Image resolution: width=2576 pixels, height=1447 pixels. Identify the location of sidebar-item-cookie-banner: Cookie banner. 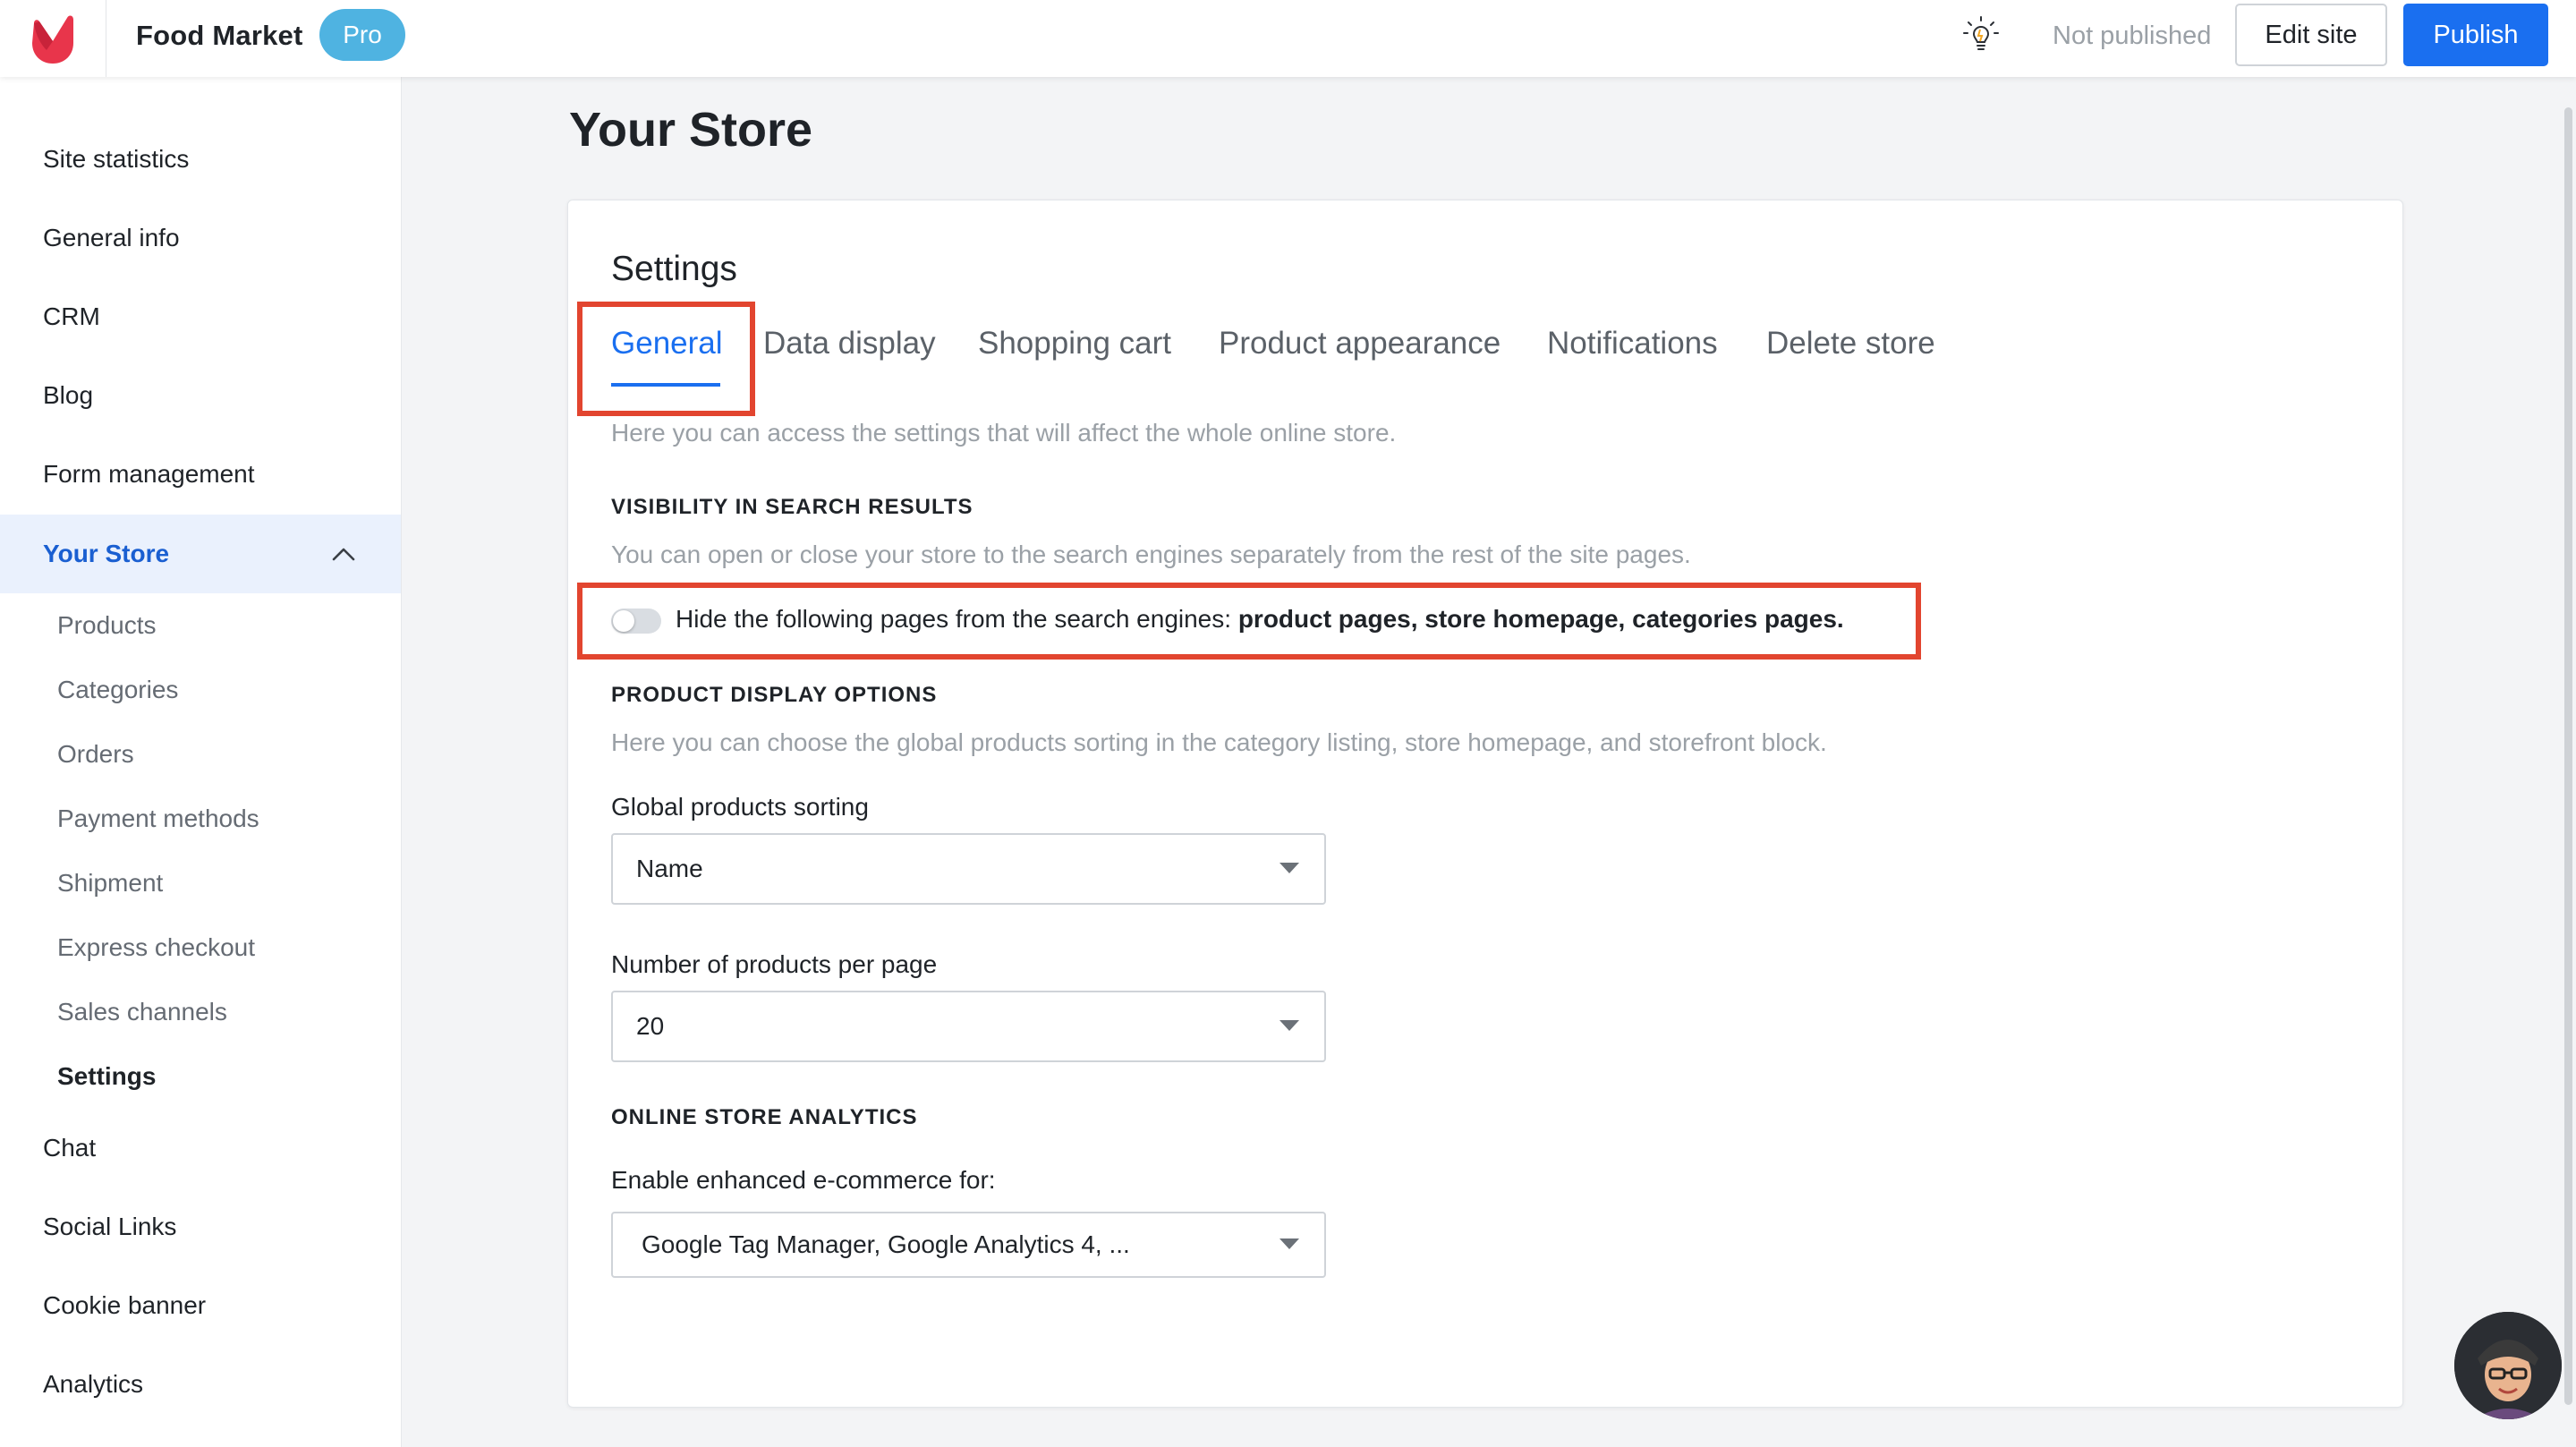
(124, 1306).